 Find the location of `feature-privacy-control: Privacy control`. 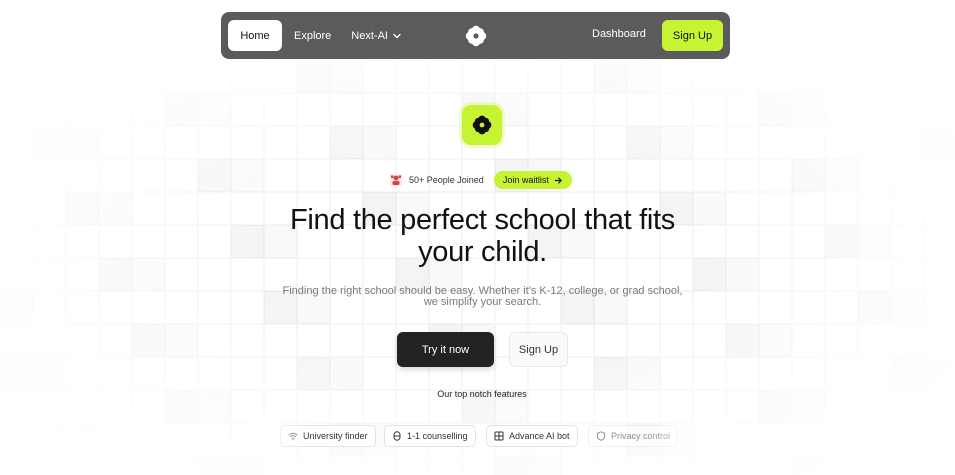

feature-privacy-control: Privacy control is located at coordinates (633, 436).